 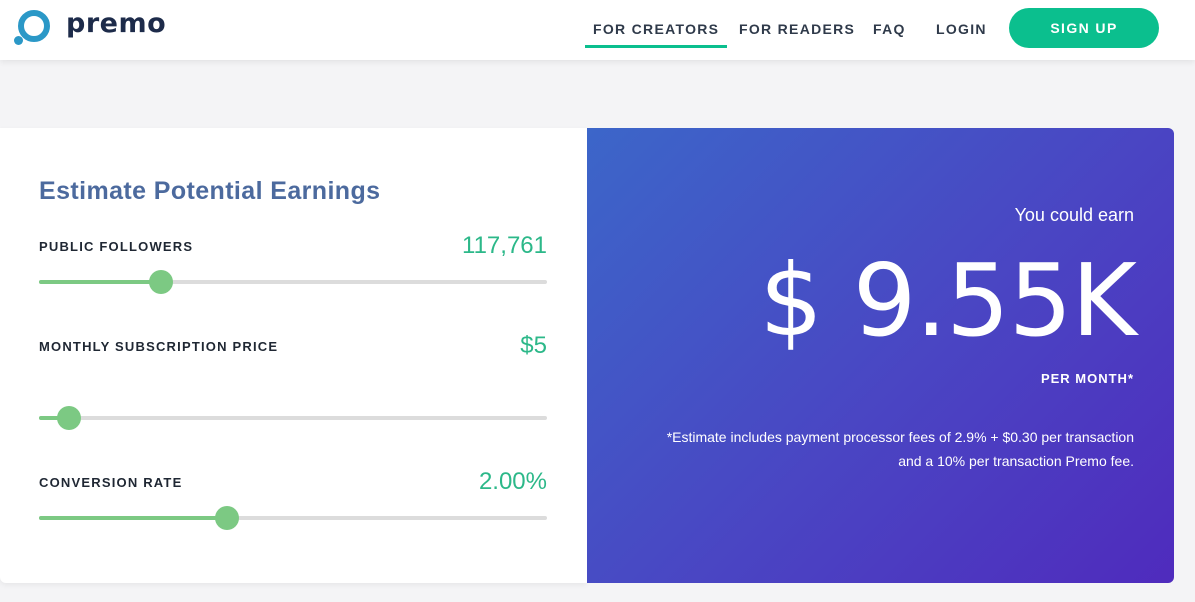 What do you see at coordinates (1084, 28) in the screenshot?
I see `sign-up-button: SIGN UP` at bounding box center [1084, 28].